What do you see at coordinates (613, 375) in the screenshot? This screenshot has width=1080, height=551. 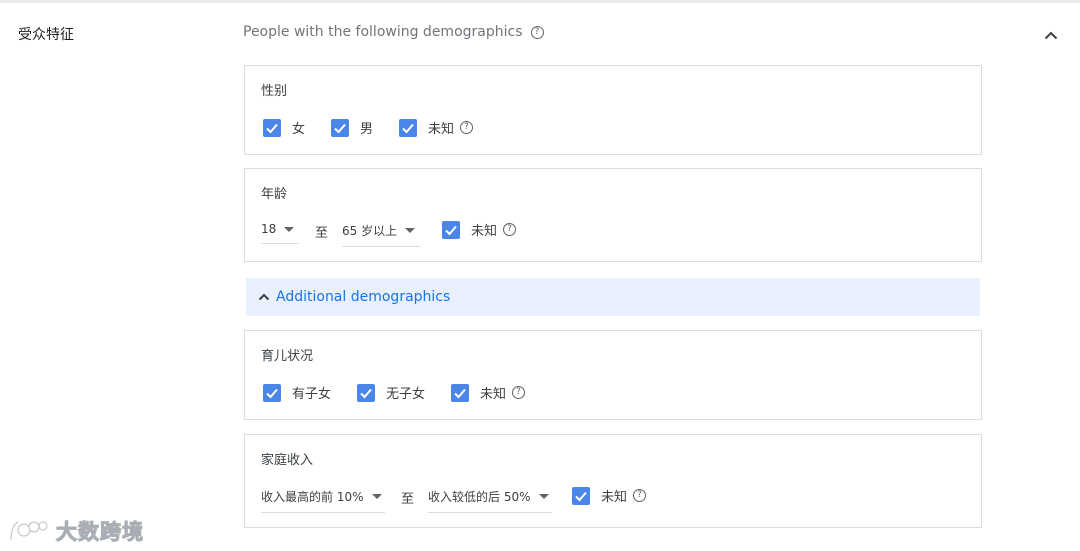 I see `parental-card: 育儿状况 有子女 无子女 未知 ?` at bounding box center [613, 375].